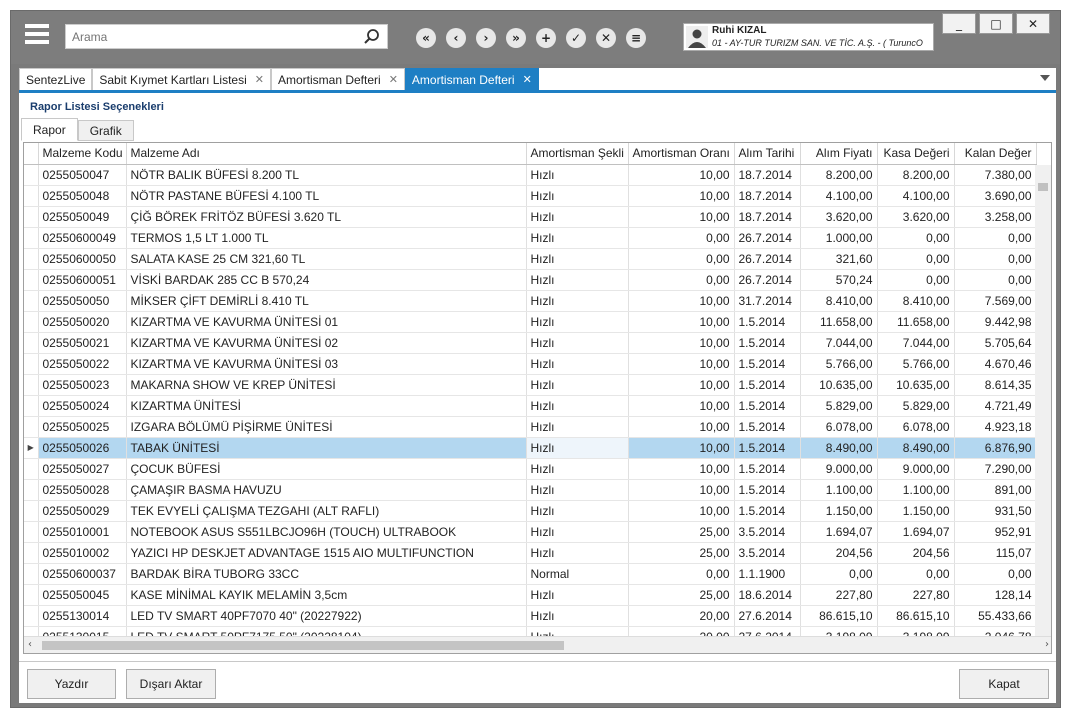  I want to click on maximize-button: □, so click(996, 23).